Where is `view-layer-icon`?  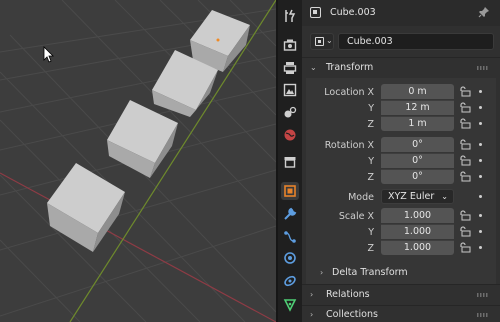
view-layer-icon is located at coordinates (290, 90).